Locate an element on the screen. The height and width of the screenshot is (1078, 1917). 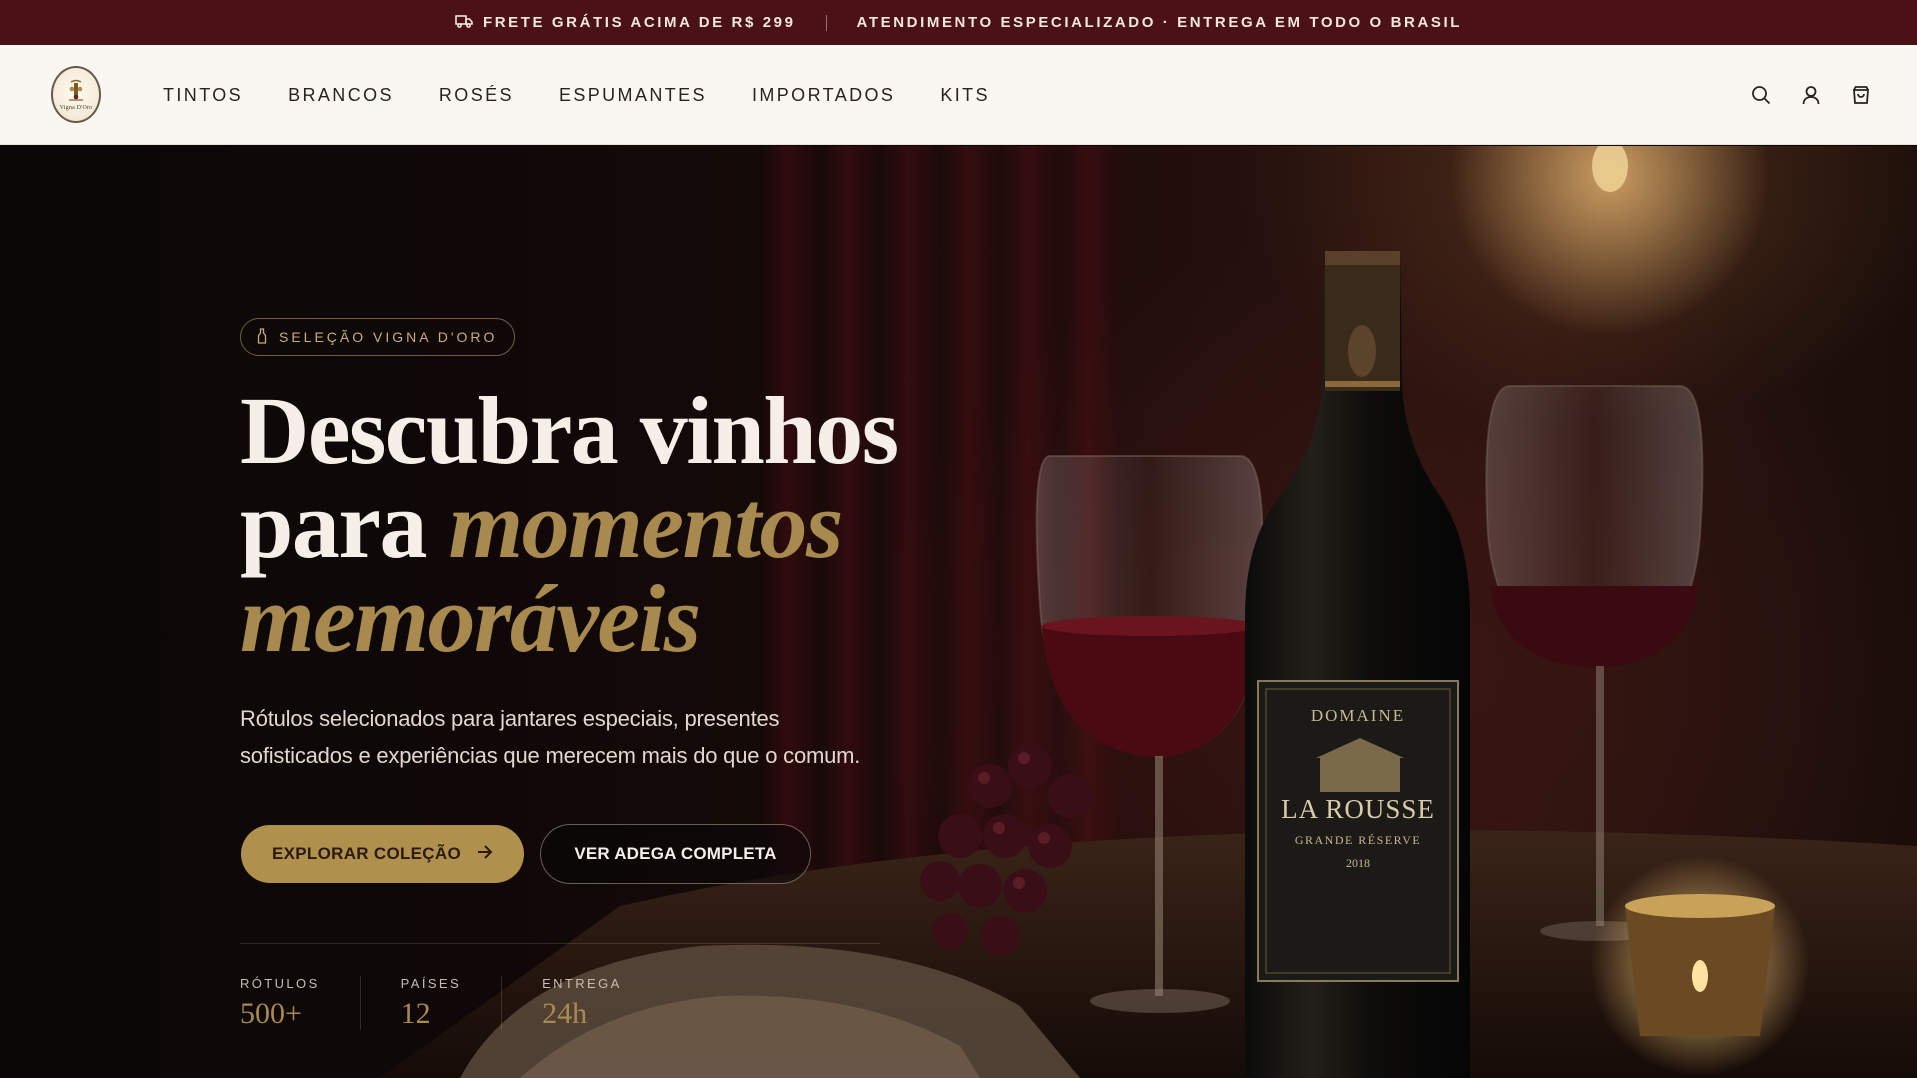
user-icon is located at coordinates (1811, 95).